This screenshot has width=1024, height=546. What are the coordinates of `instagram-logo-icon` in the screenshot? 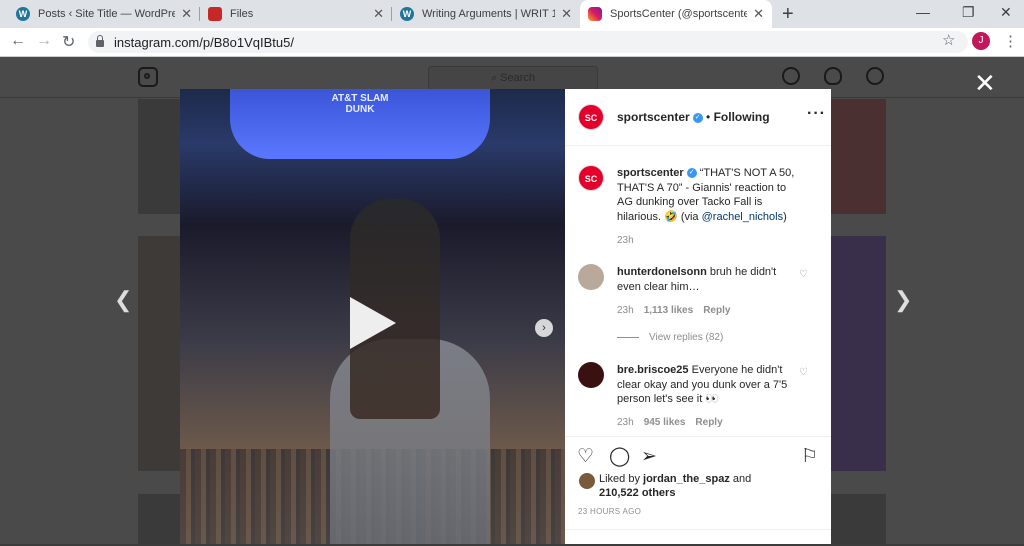 It's located at (148, 77).